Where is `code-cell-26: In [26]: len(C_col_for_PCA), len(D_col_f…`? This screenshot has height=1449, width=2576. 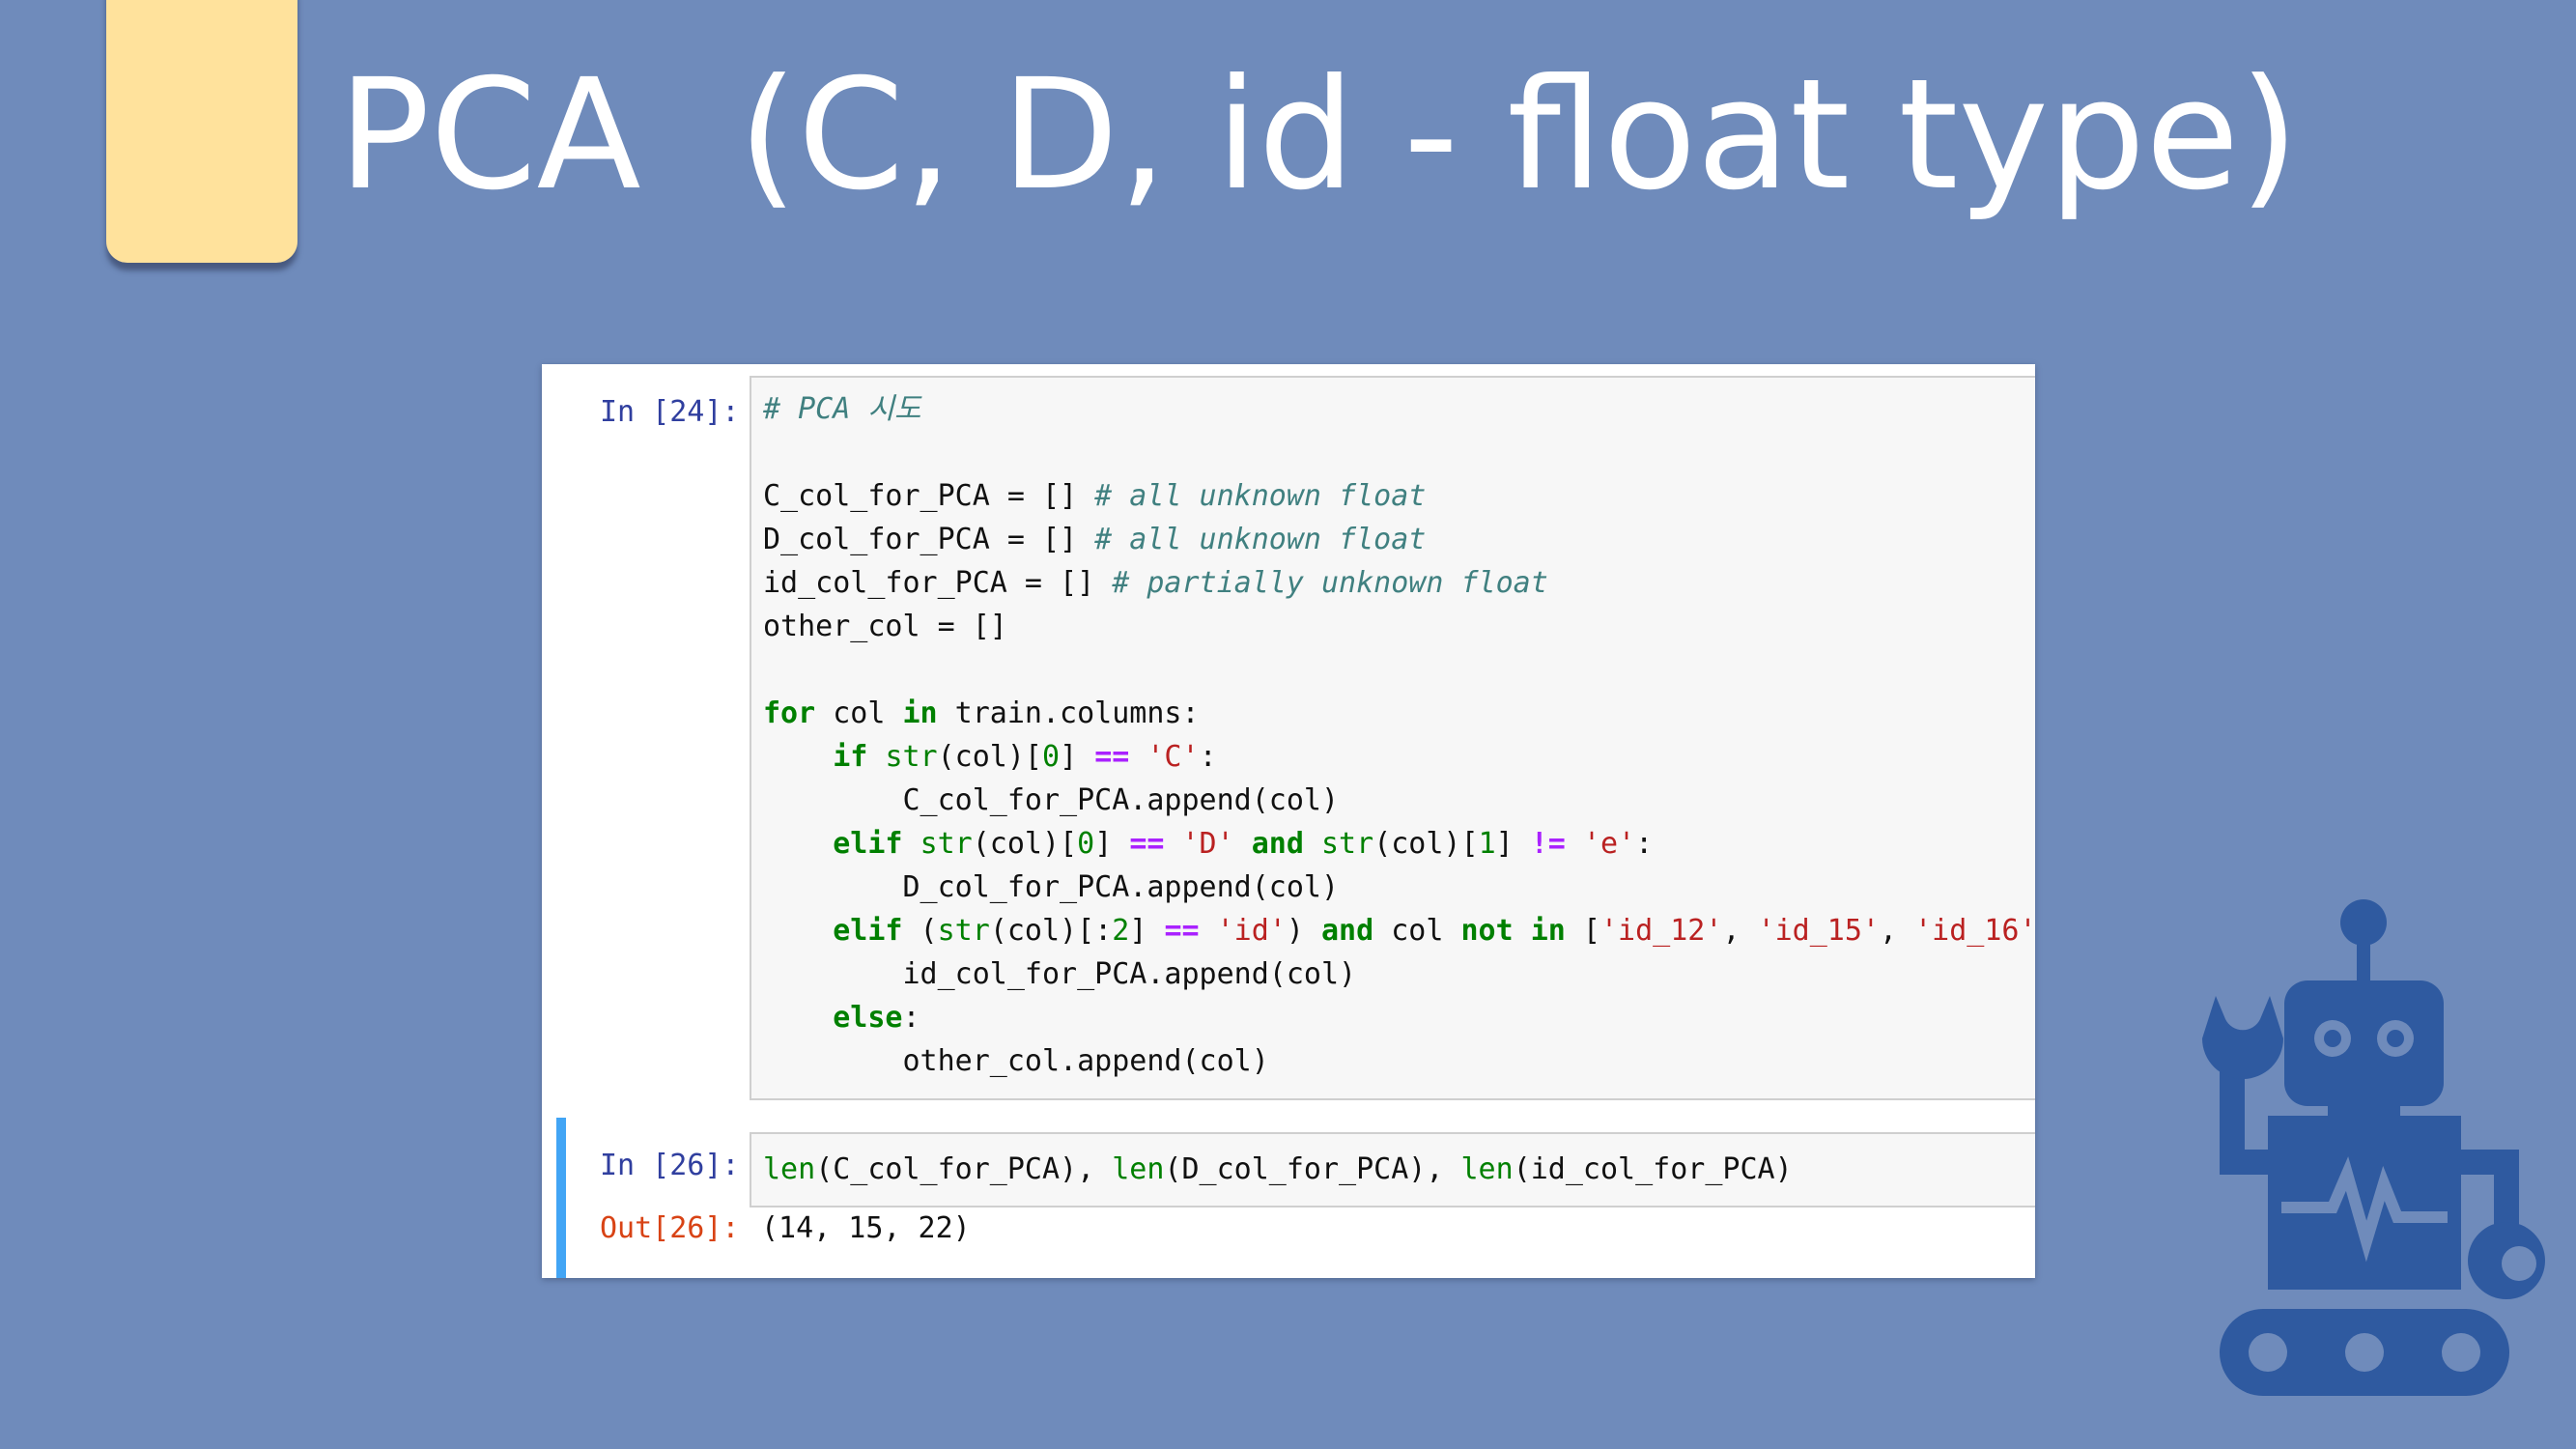 code-cell-26: In [26]: len(C_col_for_PCA), len(D_col_f… is located at coordinates (1295, 1198).